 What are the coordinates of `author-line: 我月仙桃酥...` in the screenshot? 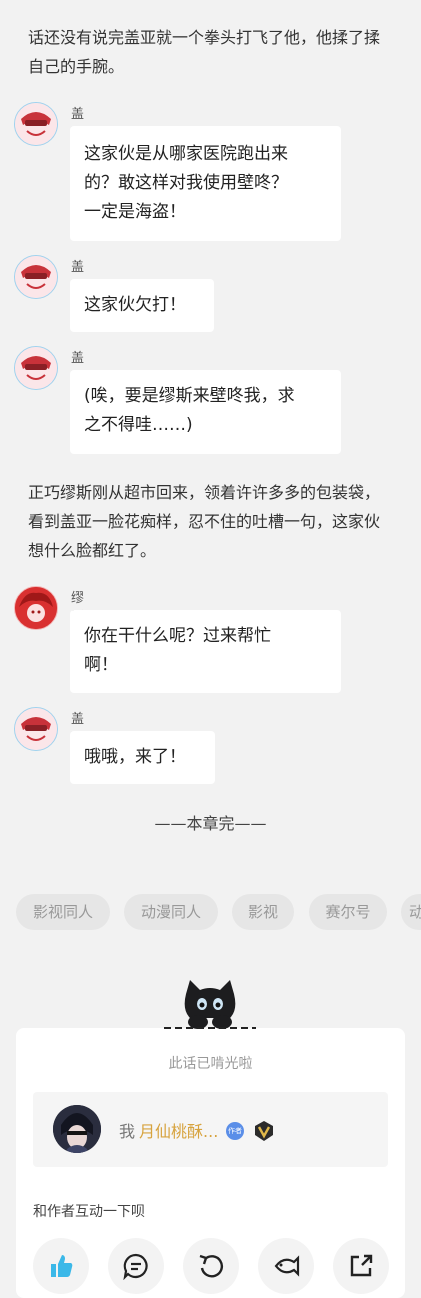 It's located at (168, 1130).